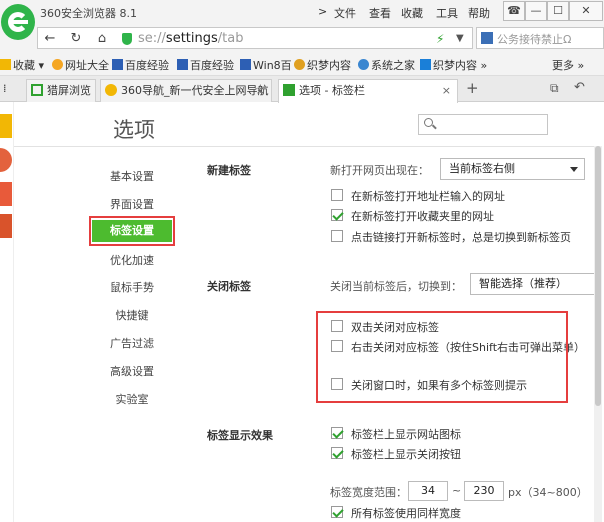 The height and width of the screenshot is (522, 604). Describe the element at coordinates (425, 64) in the screenshot. I see `windows-icon` at that location.